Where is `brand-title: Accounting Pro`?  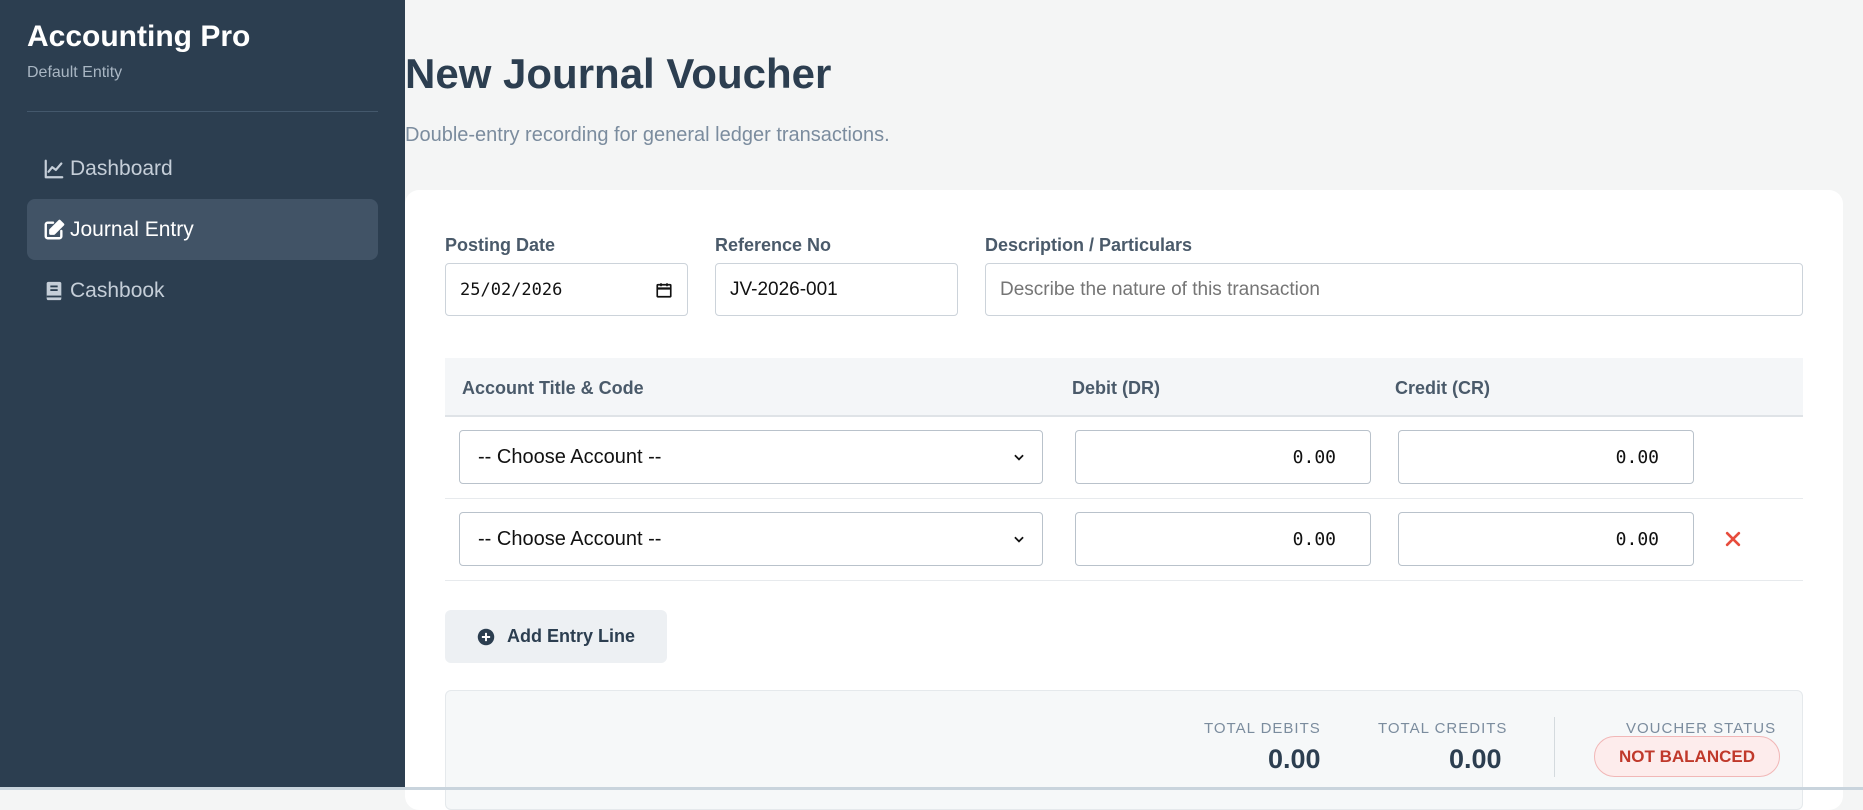 brand-title: Accounting Pro is located at coordinates (139, 36).